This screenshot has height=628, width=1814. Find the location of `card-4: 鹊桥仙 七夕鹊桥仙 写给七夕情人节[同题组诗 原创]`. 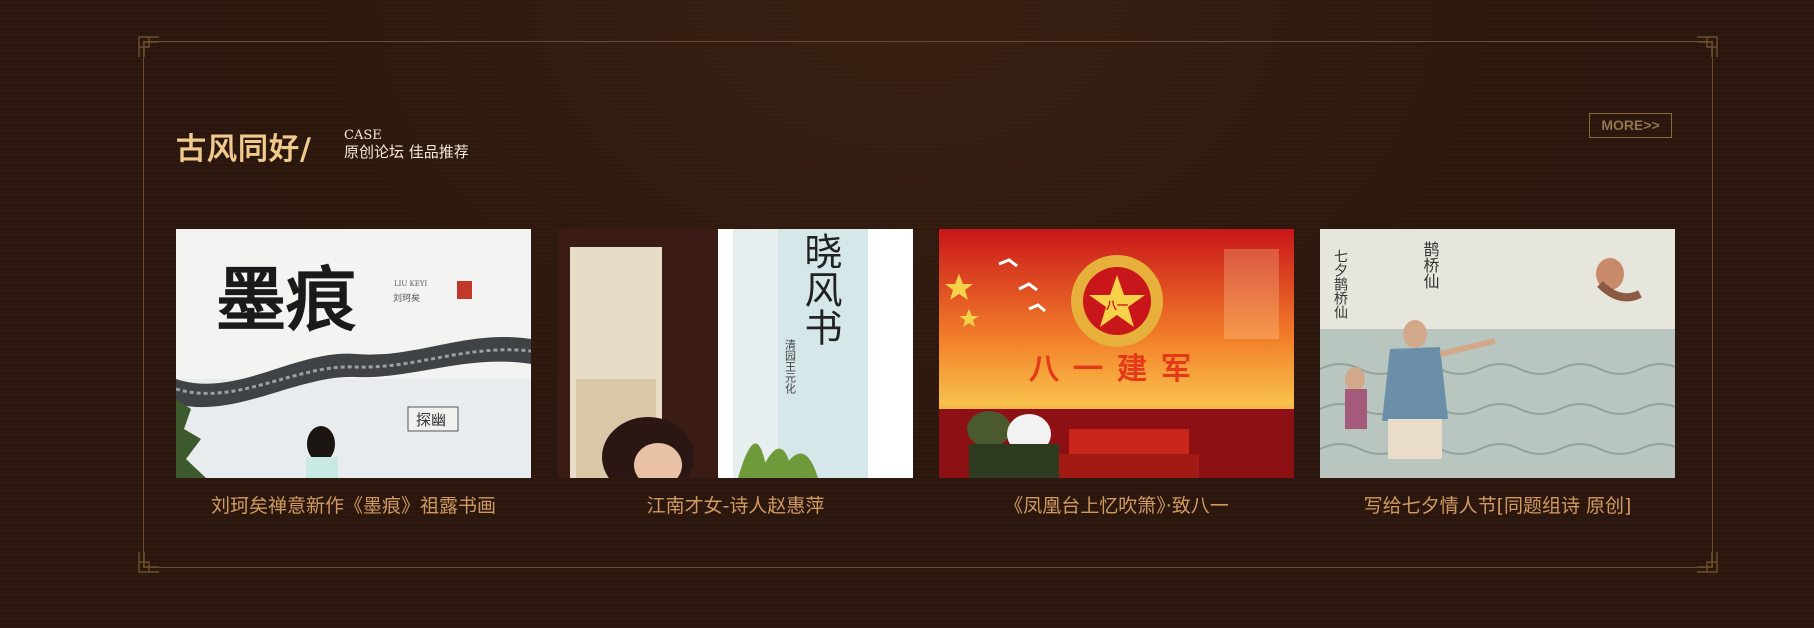

card-4: 鹊桥仙 七夕鹊桥仙 写给七夕情人节[同题组诗 原创] is located at coordinates (1497, 373).